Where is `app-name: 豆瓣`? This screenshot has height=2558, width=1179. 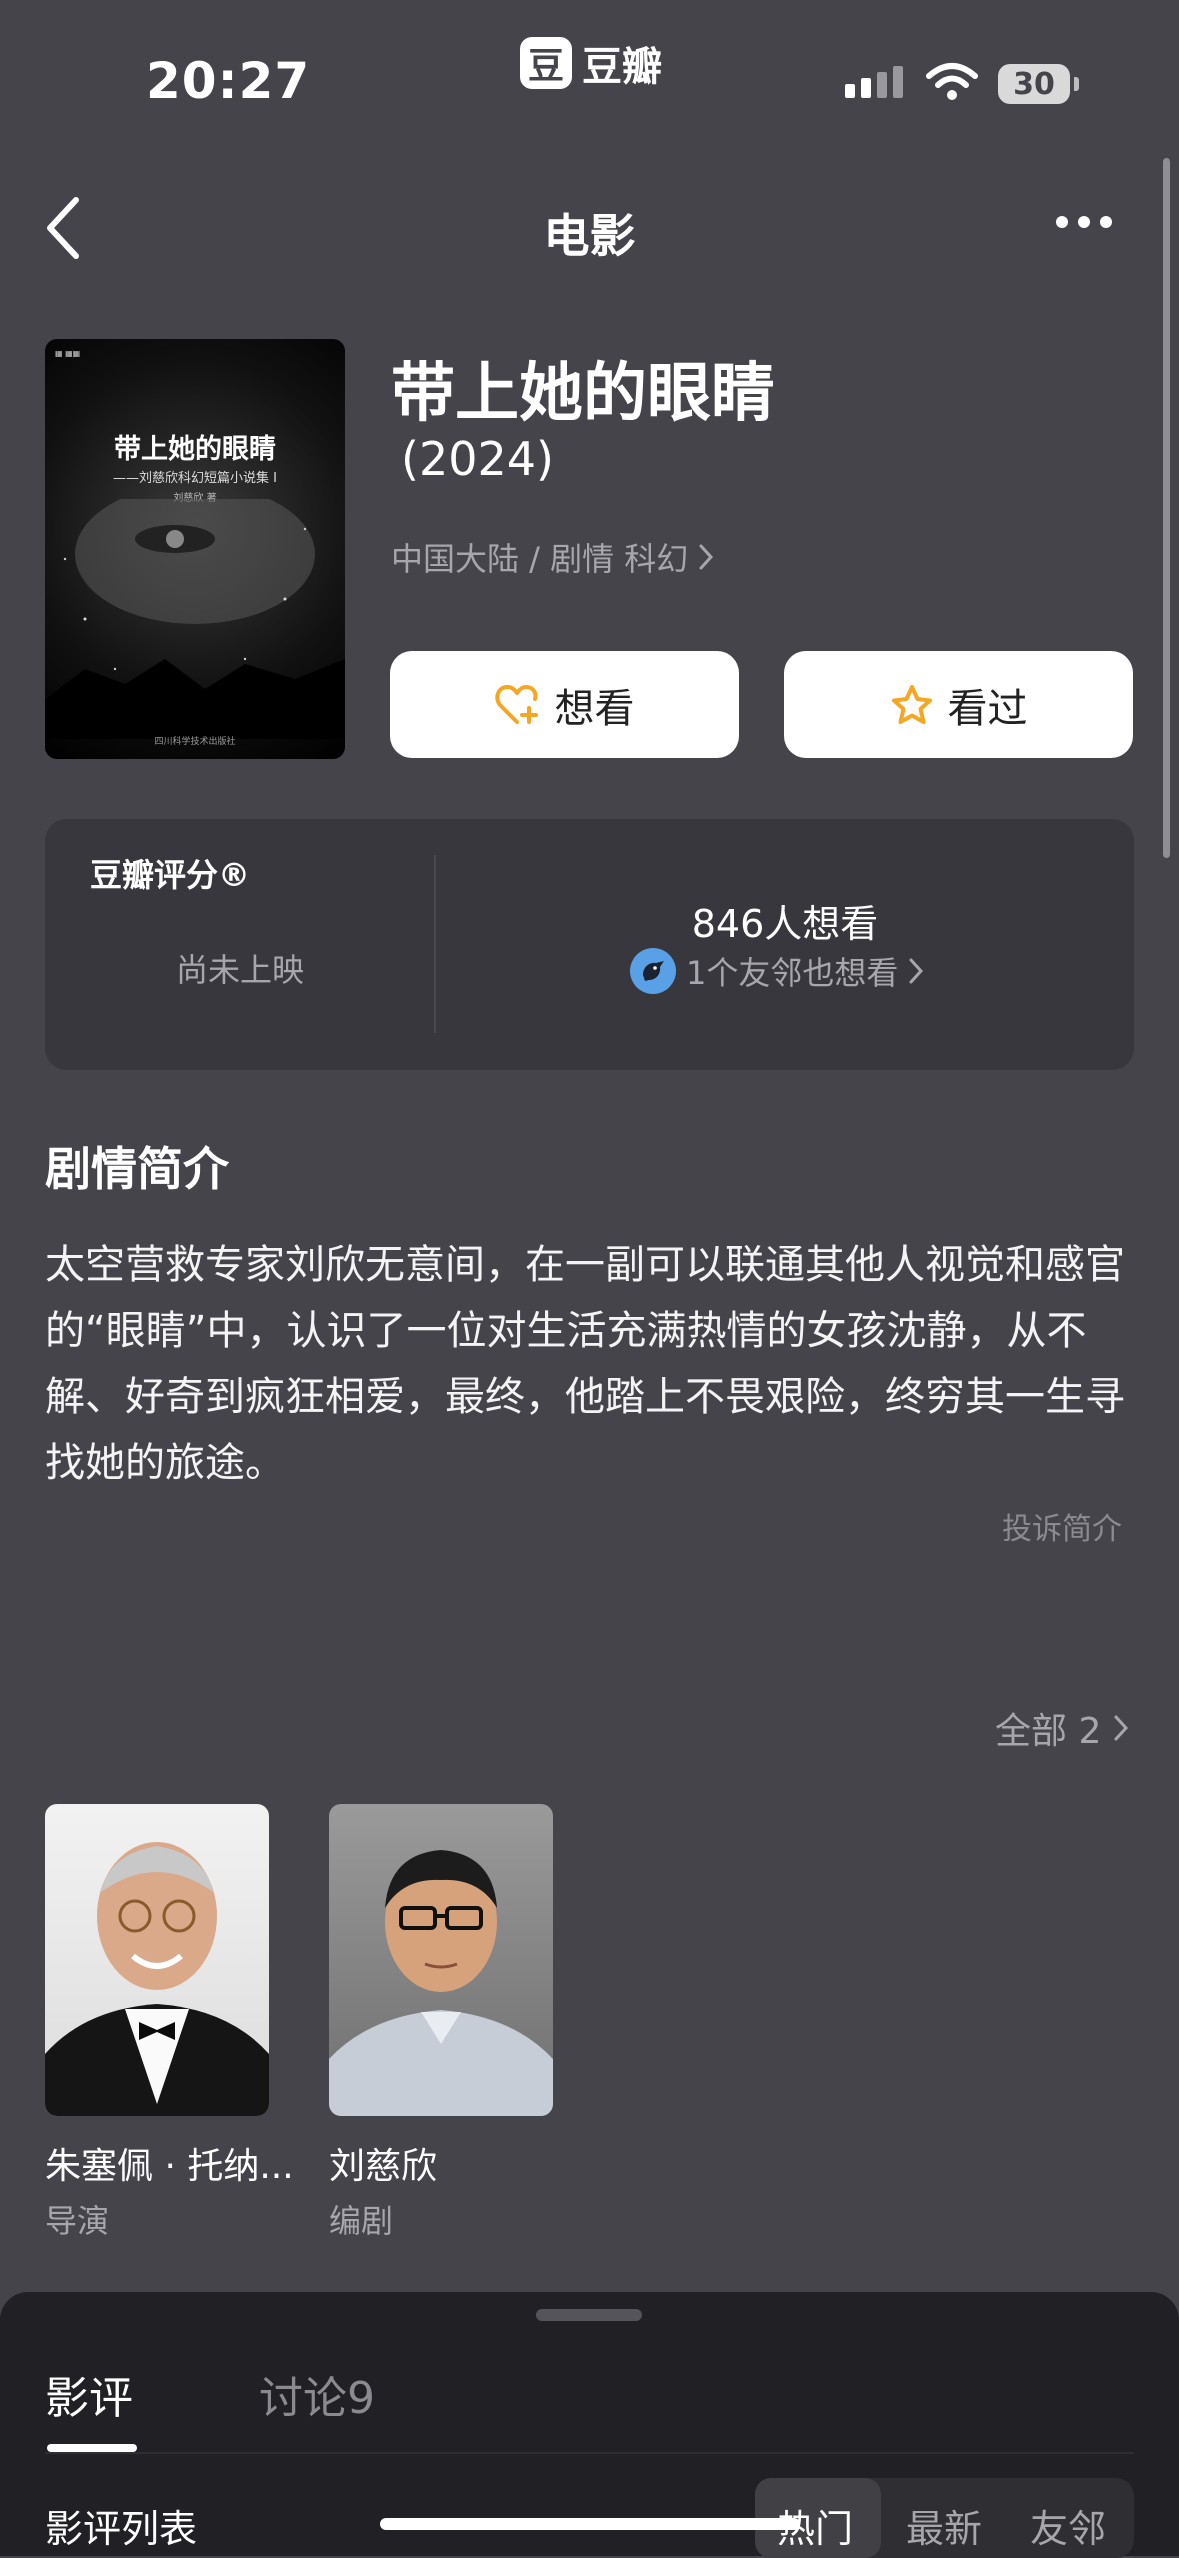 app-name: 豆瓣 is located at coordinates (622, 67).